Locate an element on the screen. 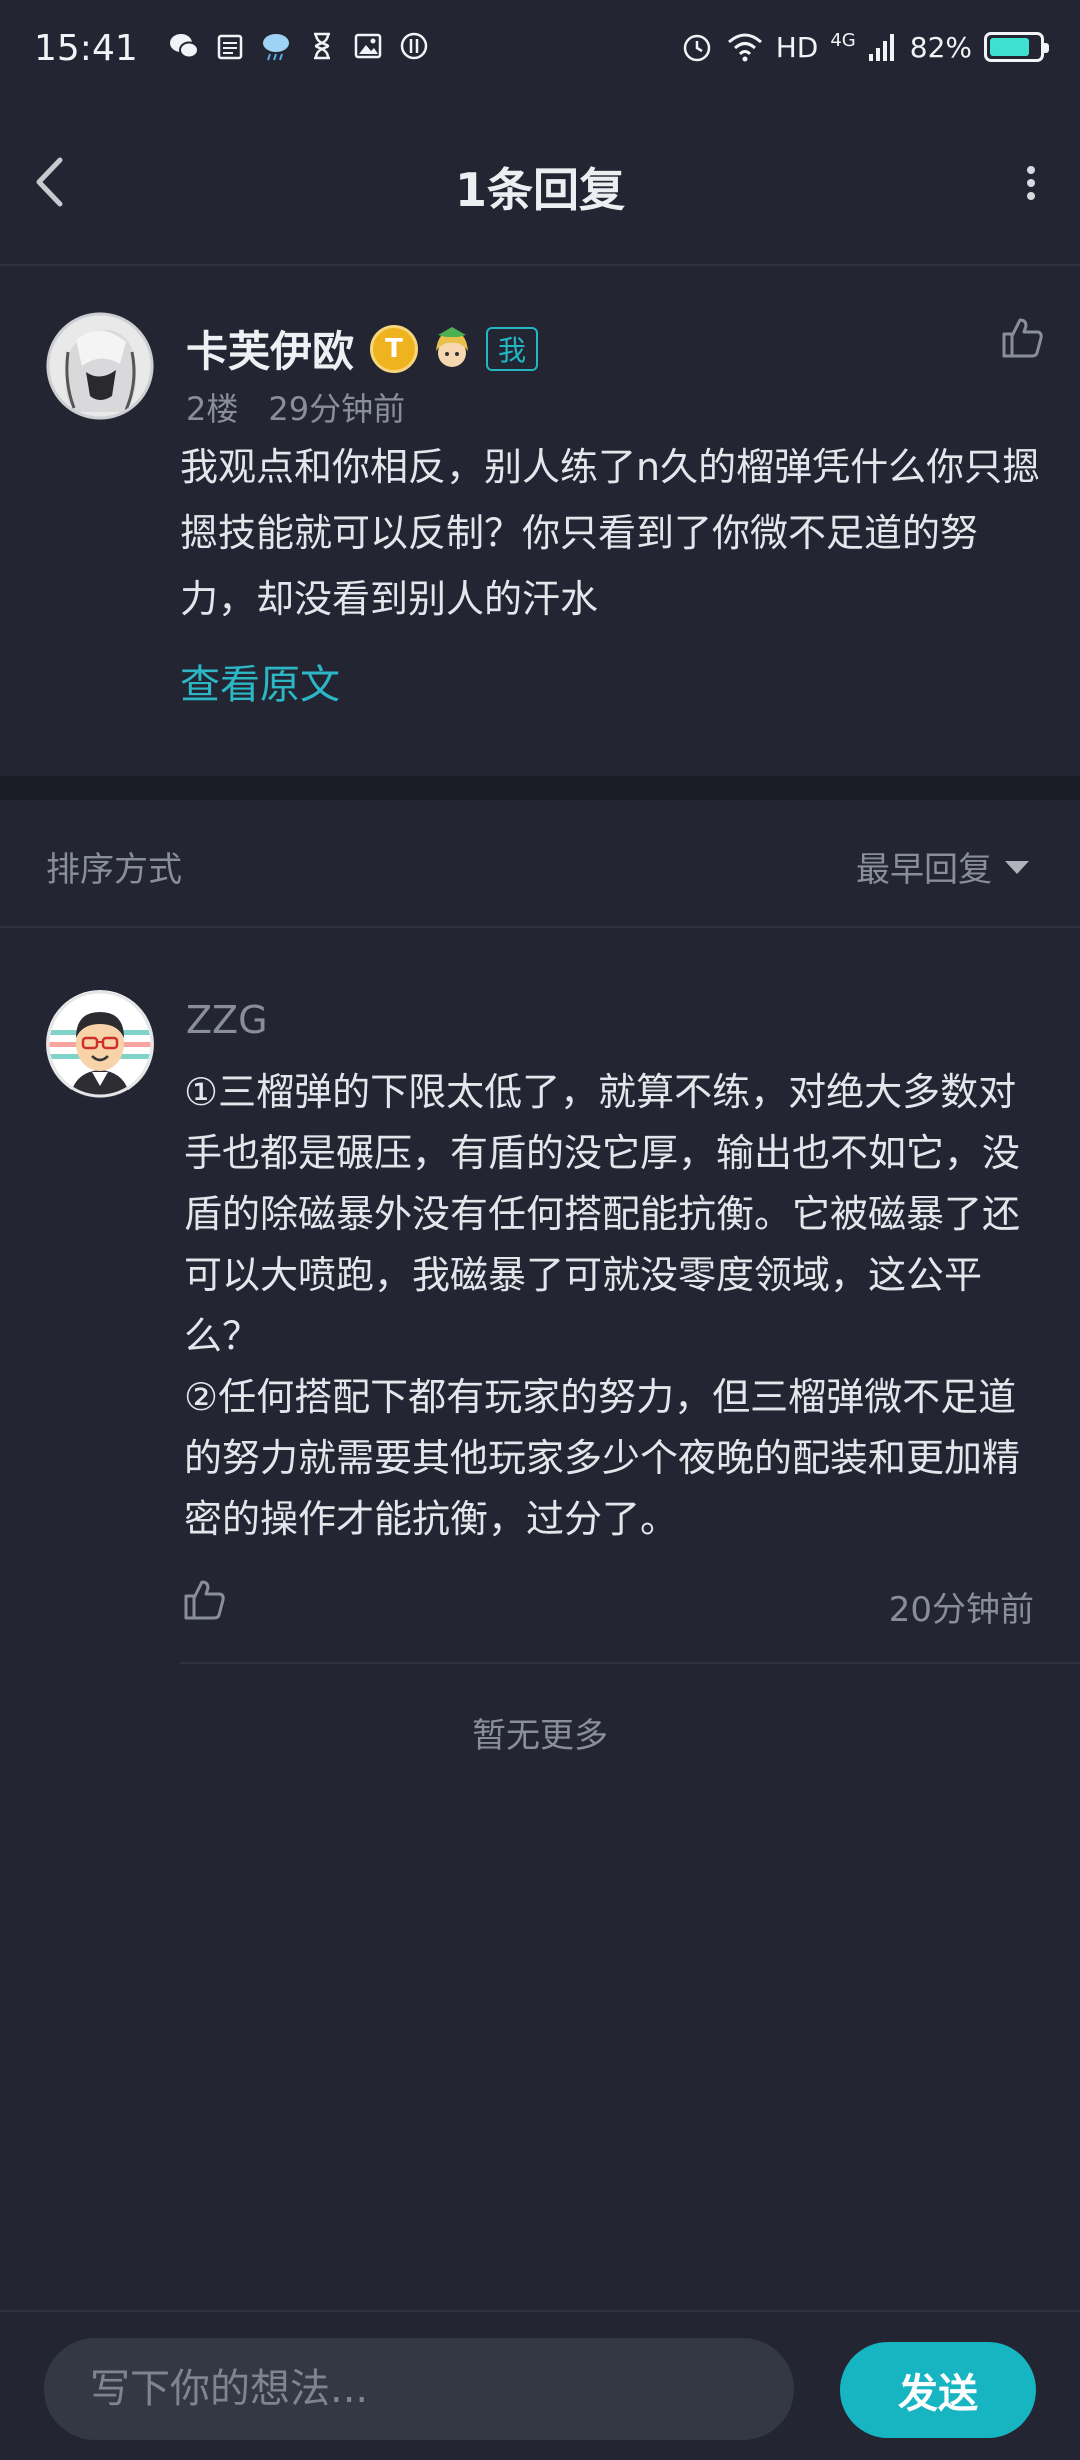 The width and height of the screenshot is (1080, 2460). sort-dropdown: 最早回复 is located at coordinates (943, 866).